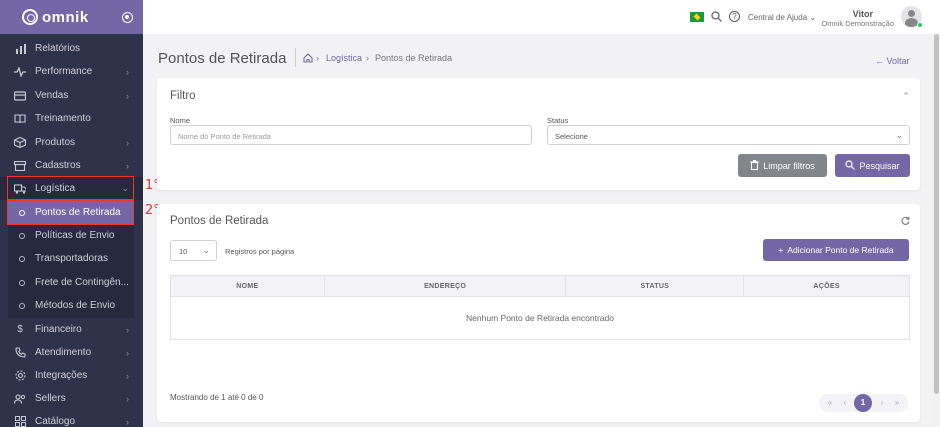 The width and height of the screenshot is (940, 427). Describe the element at coordinates (295, 57) in the screenshot. I see `breadcrumb-divider` at that location.